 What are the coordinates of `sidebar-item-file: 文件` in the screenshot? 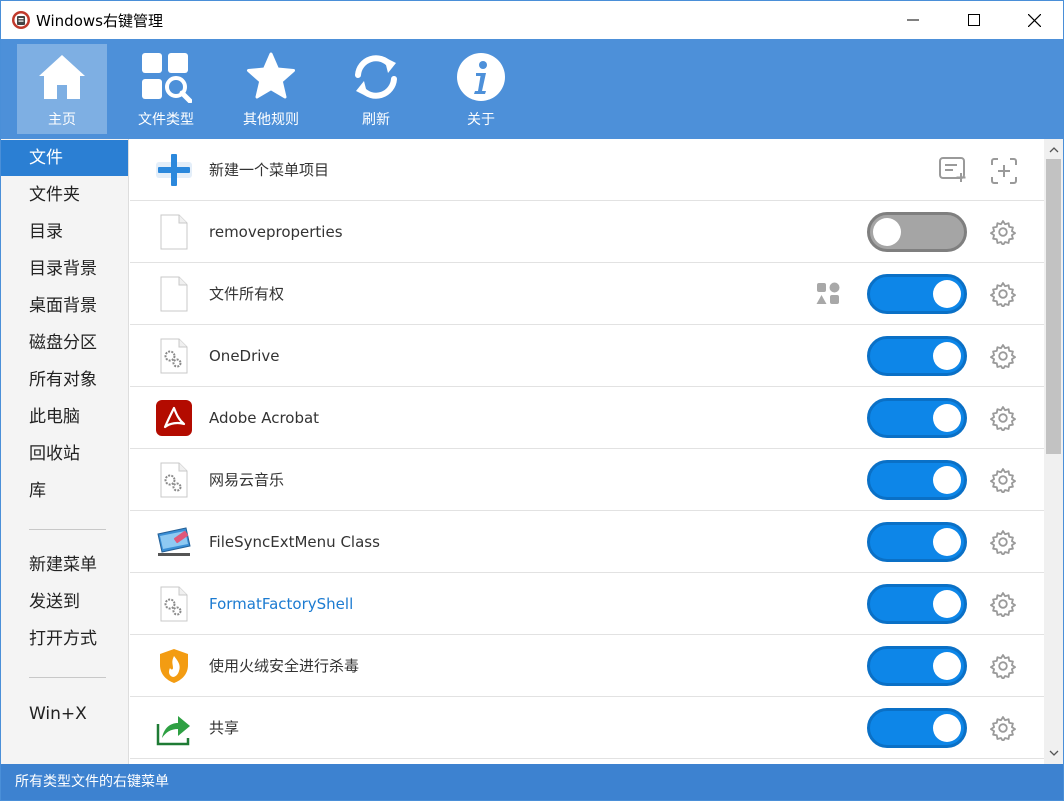 It's located at (64, 158).